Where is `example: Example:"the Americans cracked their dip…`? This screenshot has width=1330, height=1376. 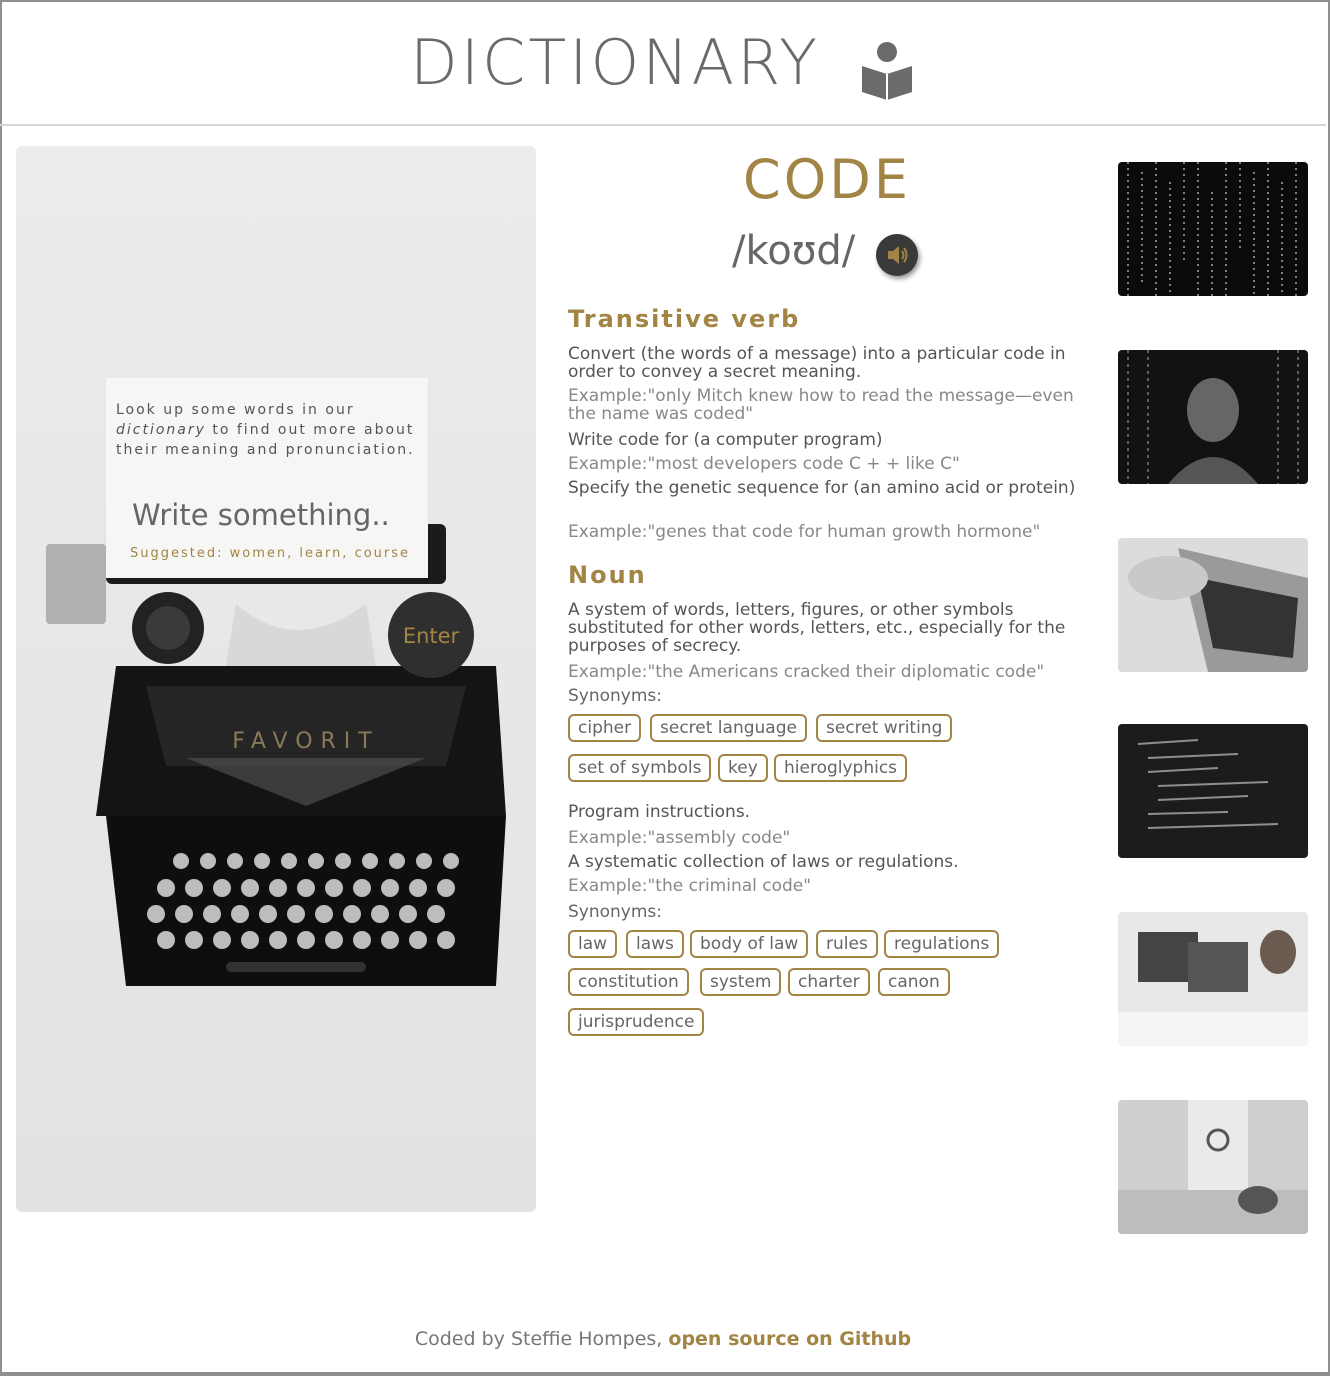 example: Example:"the Americans cracked their dip… is located at coordinates (806, 672).